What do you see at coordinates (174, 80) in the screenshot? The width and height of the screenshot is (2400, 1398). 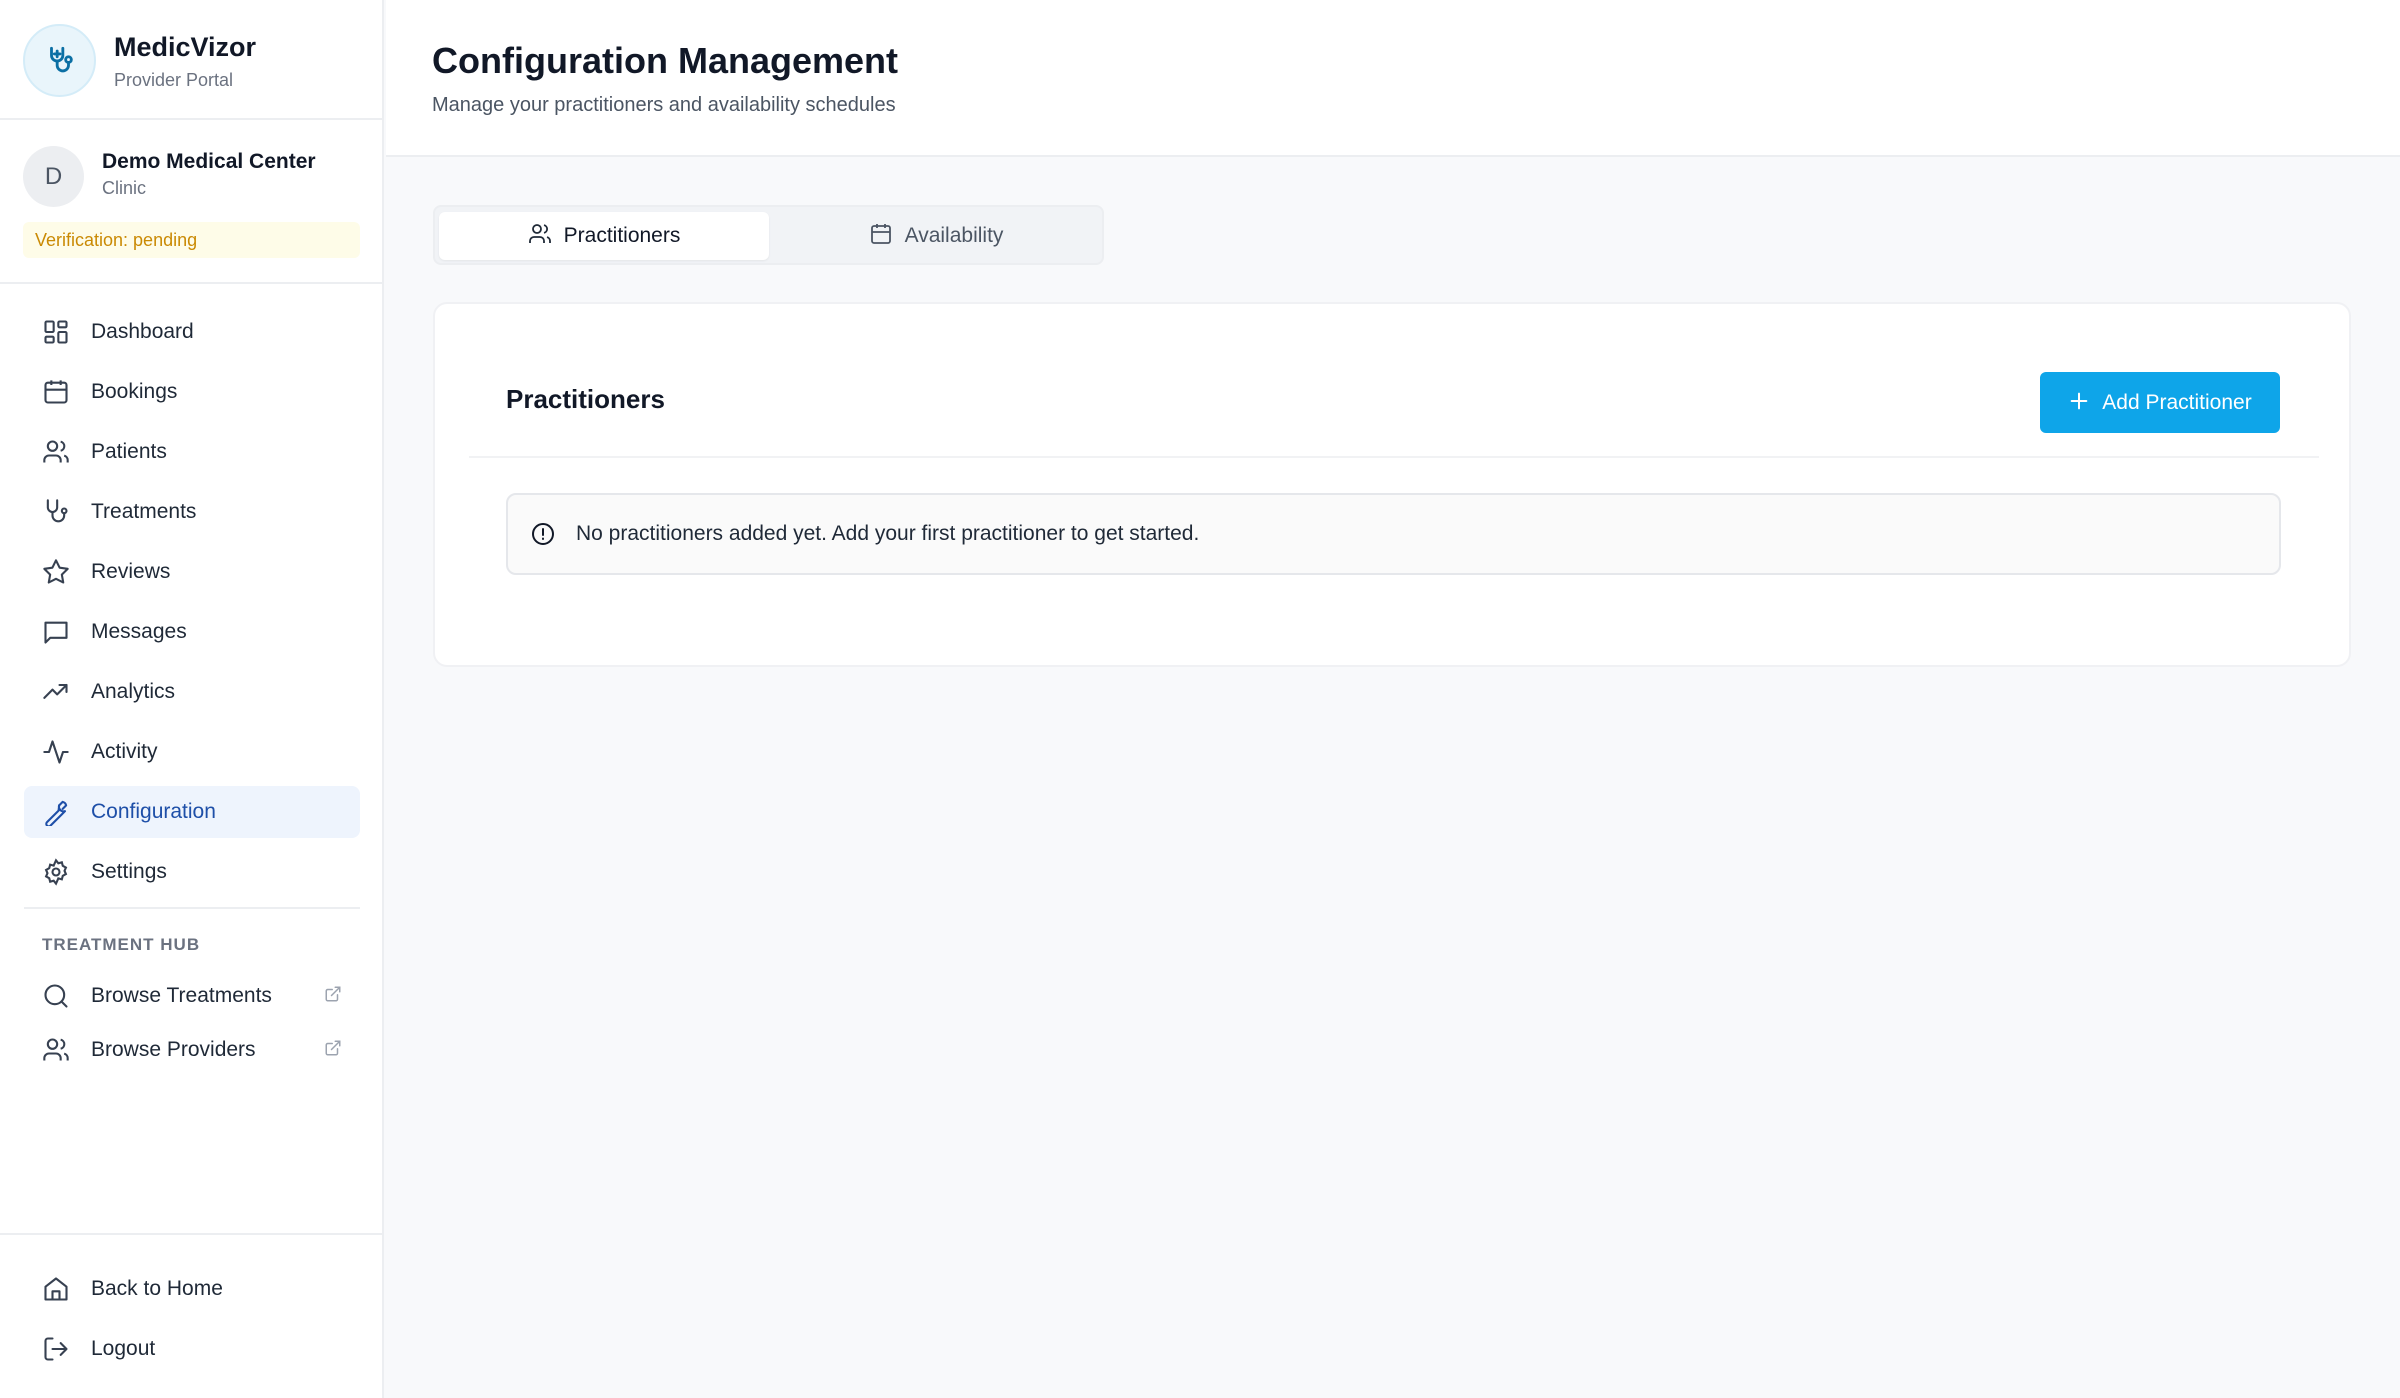 I see `brand-subtitle: Provider Portal` at bounding box center [174, 80].